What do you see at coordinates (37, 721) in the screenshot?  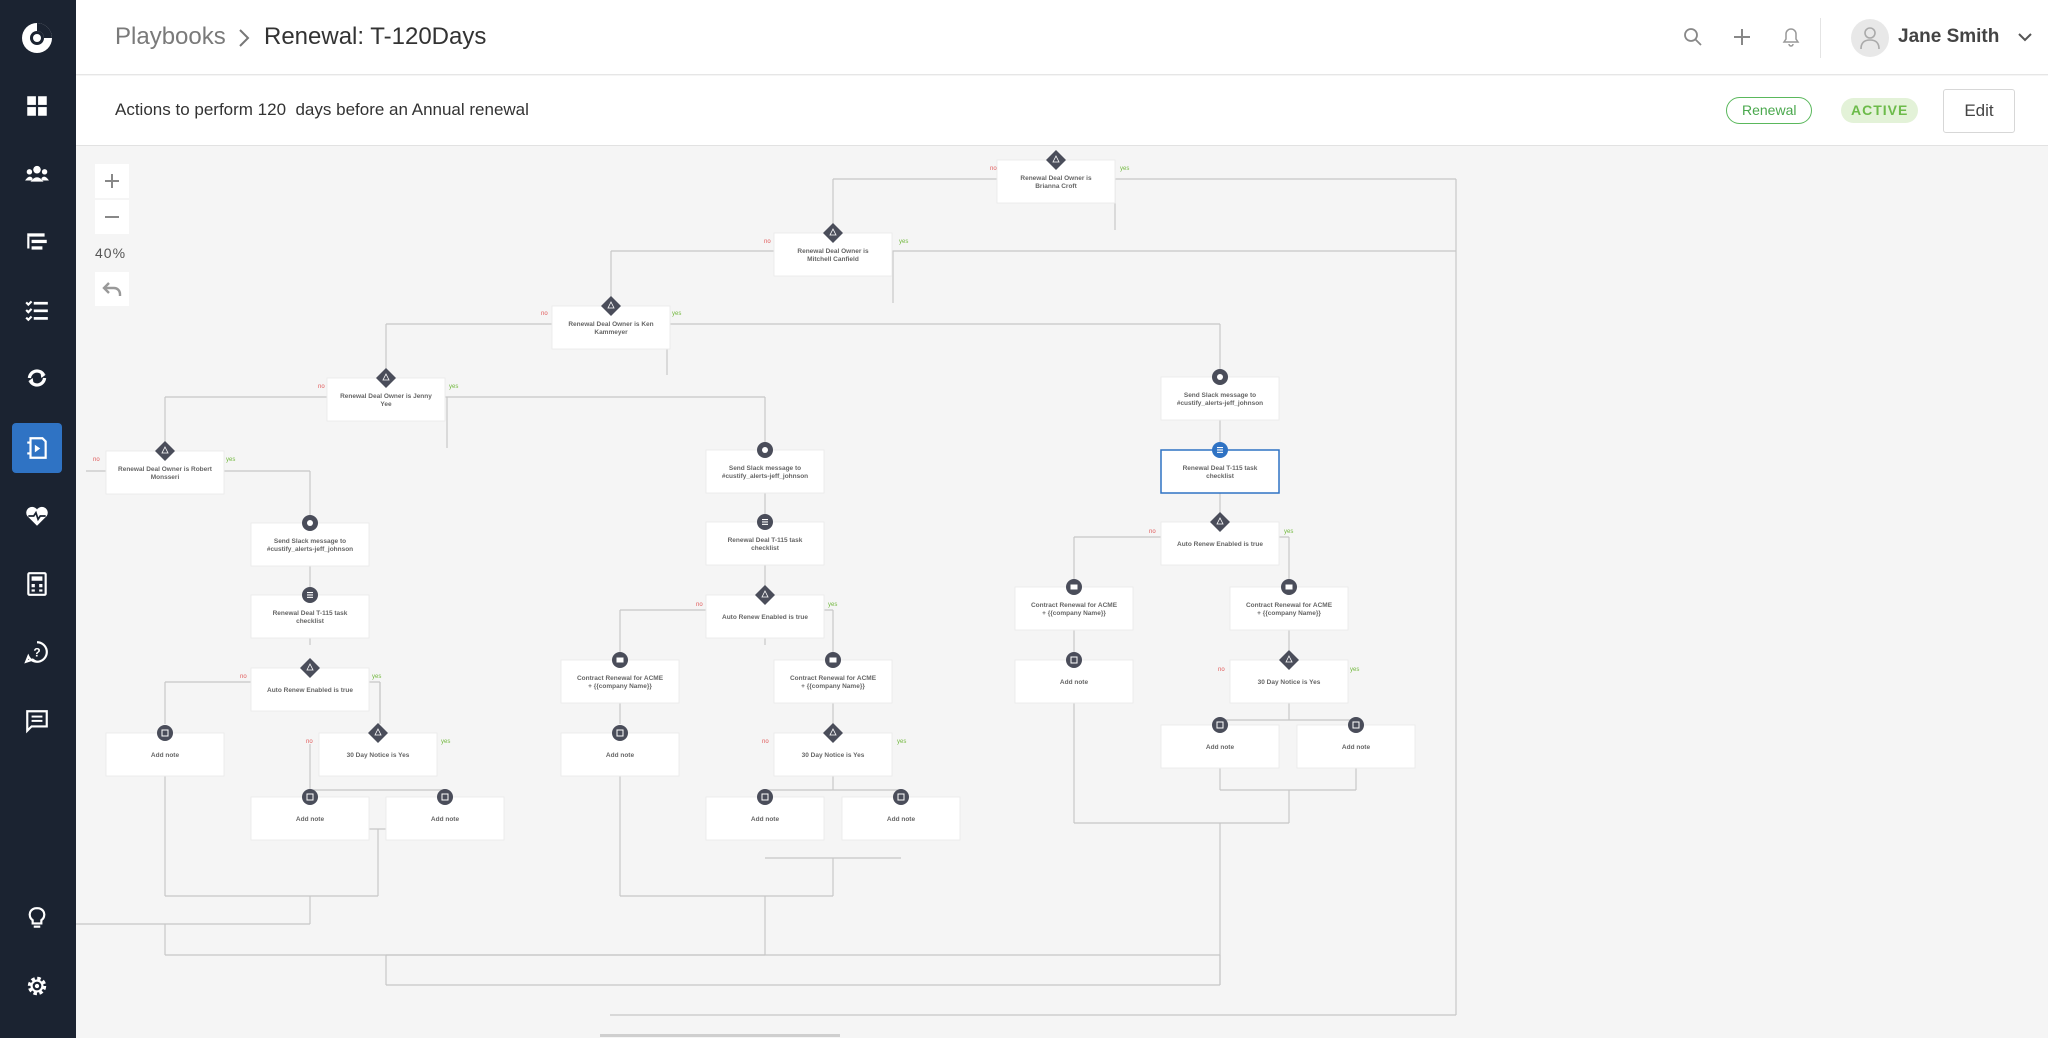 I see `sidebar-item-messages` at bounding box center [37, 721].